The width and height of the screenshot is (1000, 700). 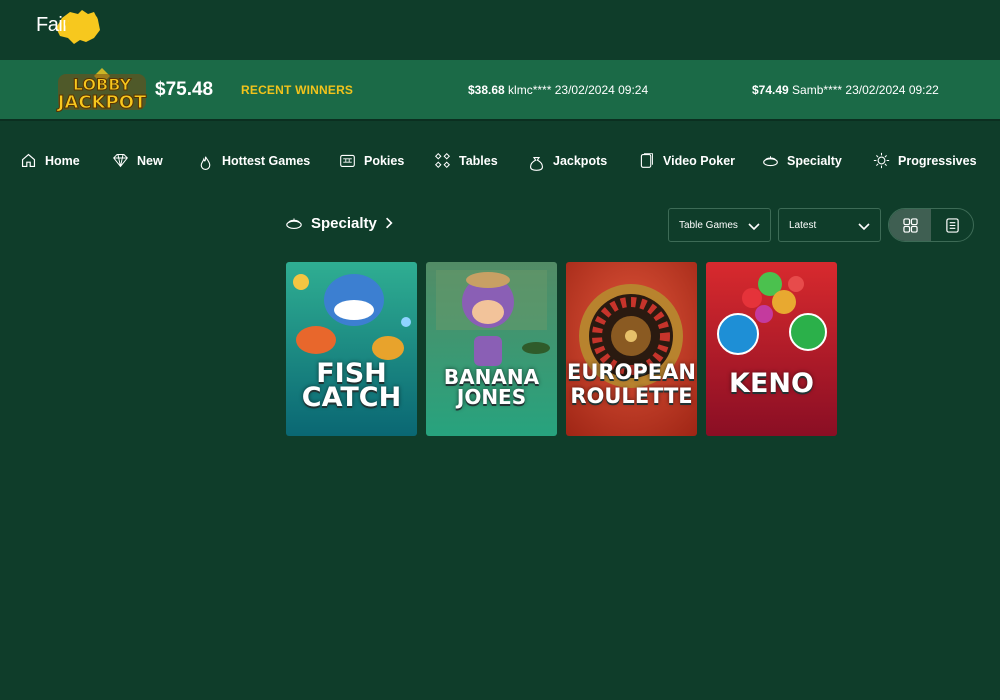 I want to click on flame-icon, so click(x=205, y=163).